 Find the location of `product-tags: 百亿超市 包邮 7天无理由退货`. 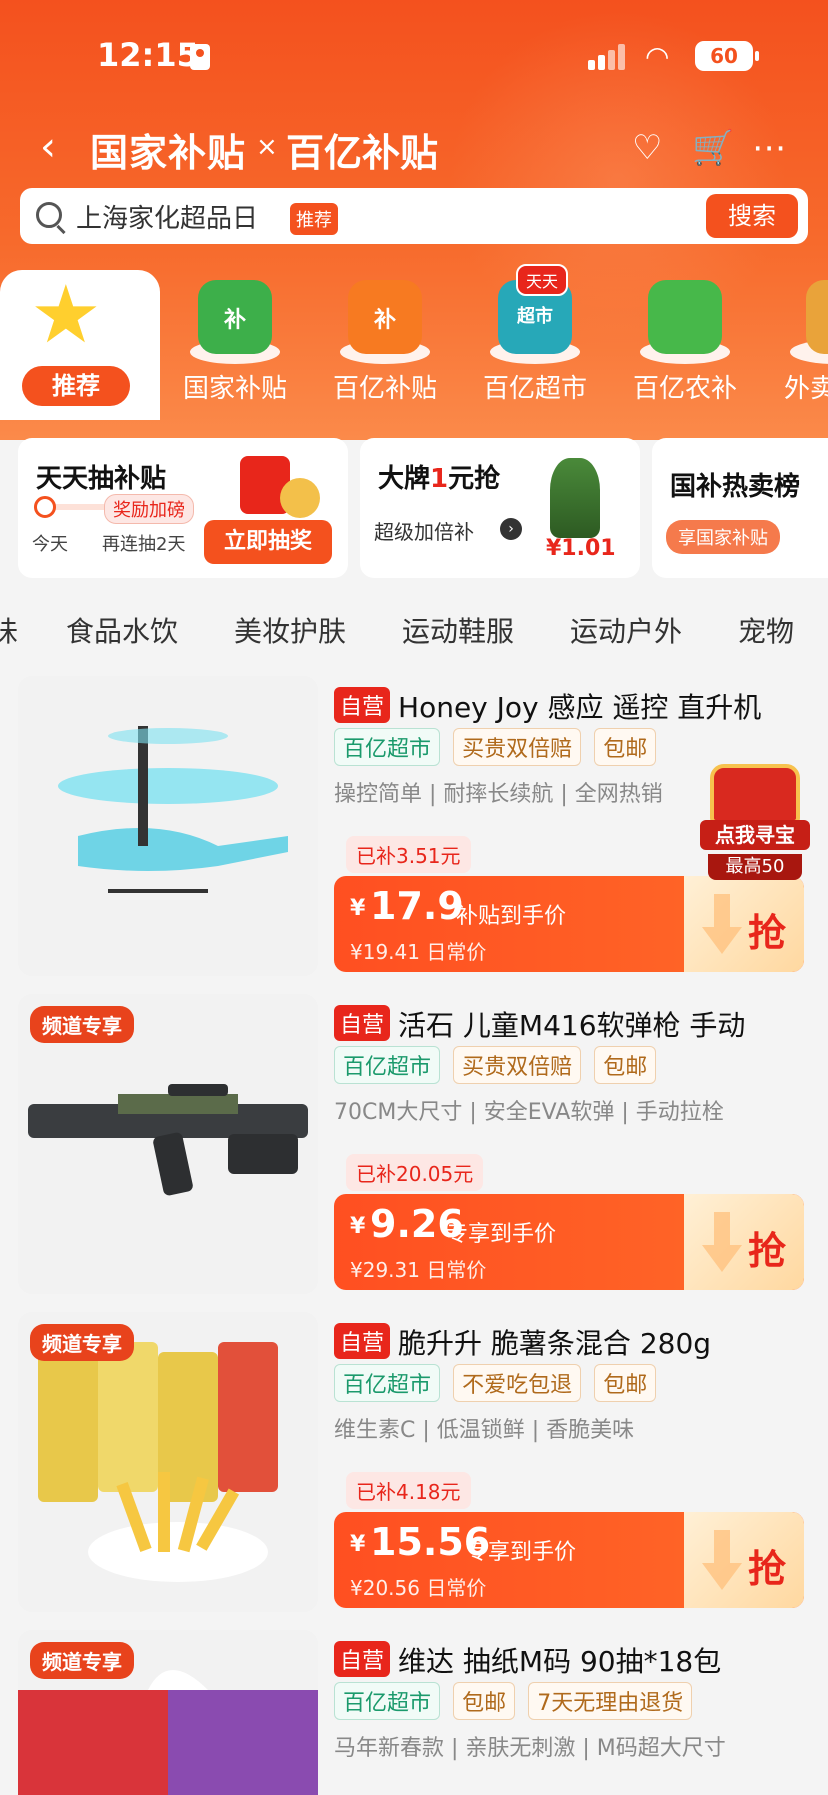

product-tags: 百亿超市 包邮 7天无理由退货 is located at coordinates (517, 1701).